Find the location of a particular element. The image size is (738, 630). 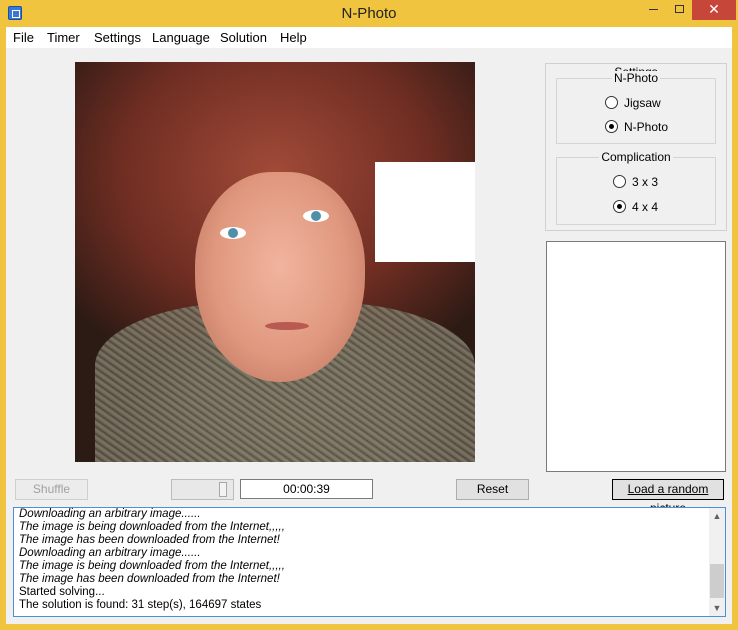

radio-4x4-circle is located at coordinates (619, 206).